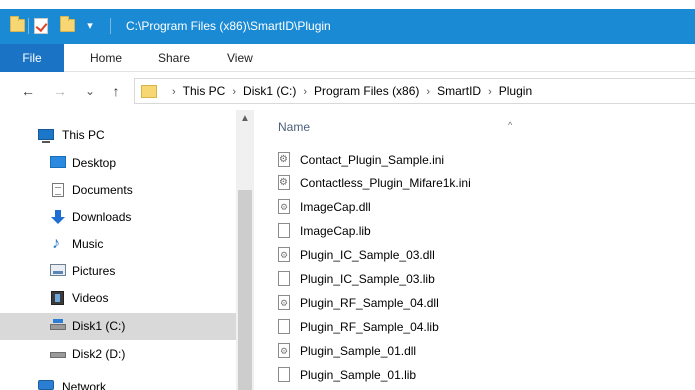 The width and height of the screenshot is (695, 390). What do you see at coordinates (347, 58) in the screenshot?
I see `ribbon-tabs: File Home Share View` at bounding box center [347, 58].